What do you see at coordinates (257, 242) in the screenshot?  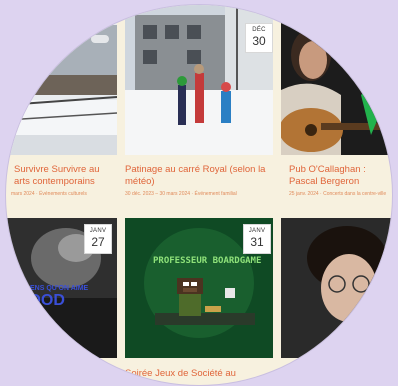 I see `date-day: 31` at bounding box center [257, 242].